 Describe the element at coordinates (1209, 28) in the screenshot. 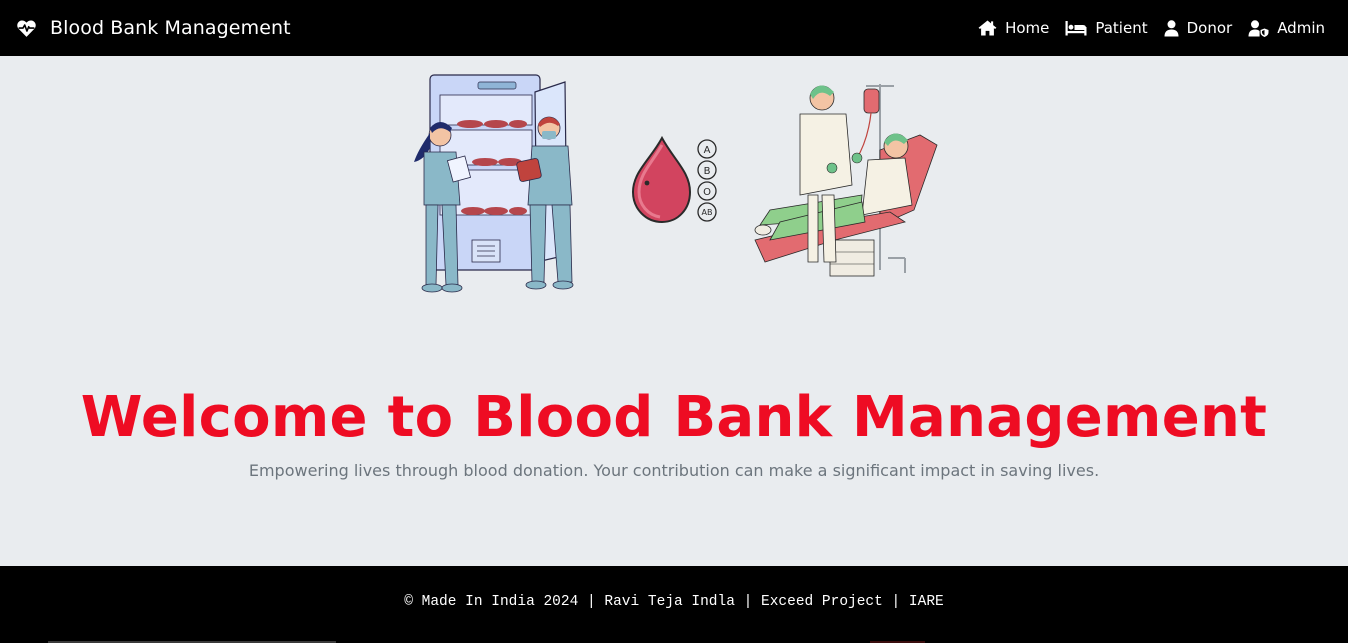

I see `nav-donor-label: Donor` at that location.